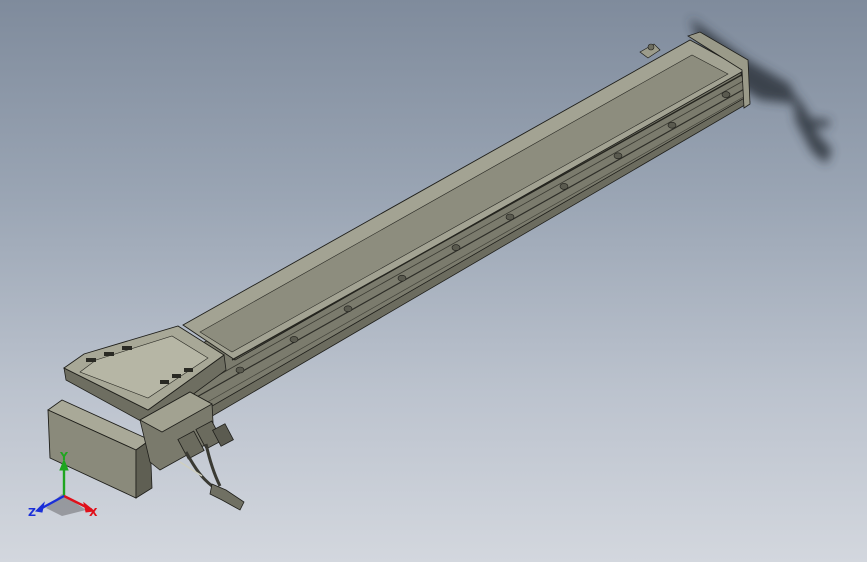  Describe the element at coordinates (651, 47) in the screenshot. I see `end-bolt-icon` at that location.